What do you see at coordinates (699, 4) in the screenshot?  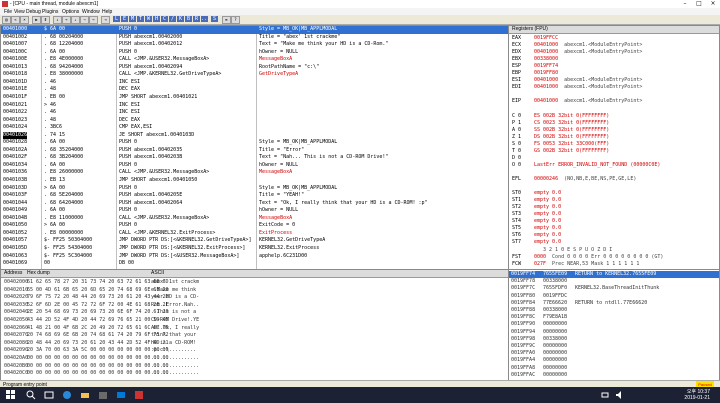 I see `maximize-icon: □` at bounding box center [699, 4].